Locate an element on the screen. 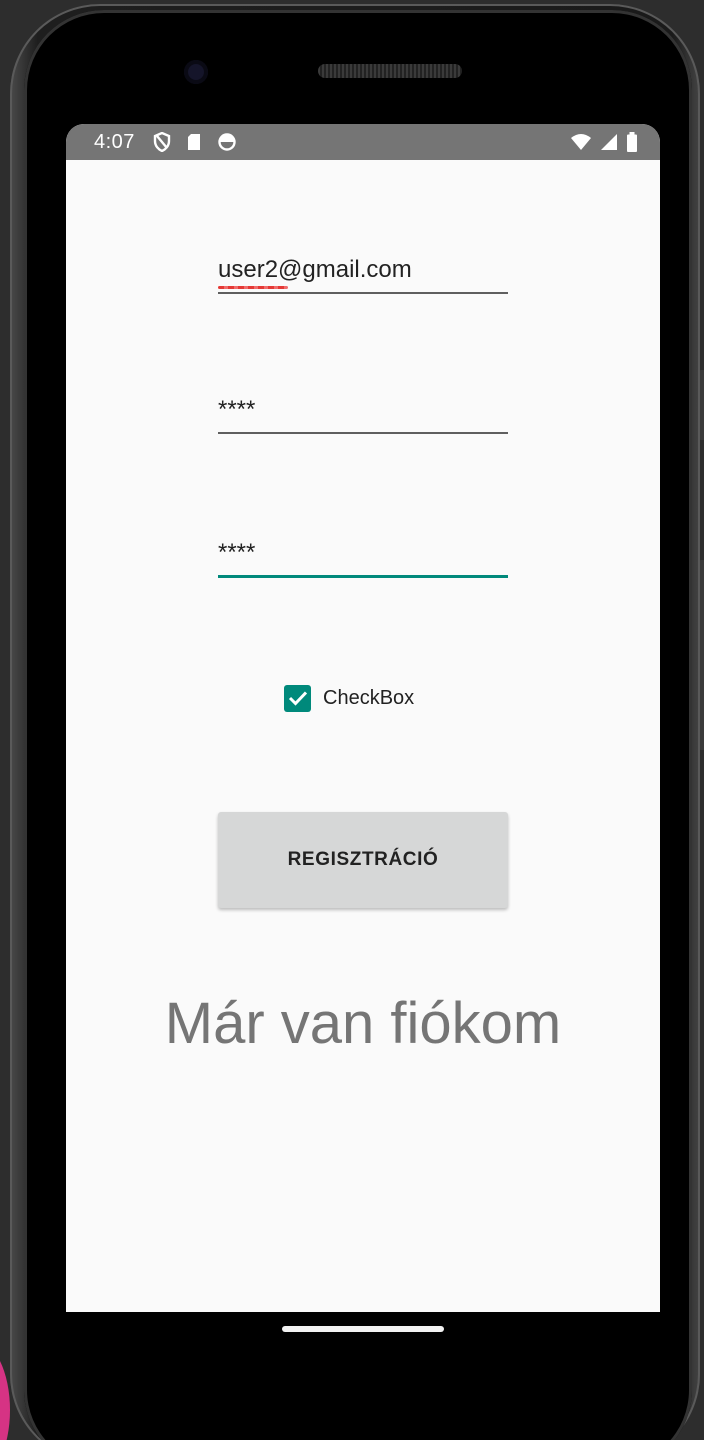 The width and height of the screenshot is (704, 1440). sd-card-icon is located at coordinates (194, 142).